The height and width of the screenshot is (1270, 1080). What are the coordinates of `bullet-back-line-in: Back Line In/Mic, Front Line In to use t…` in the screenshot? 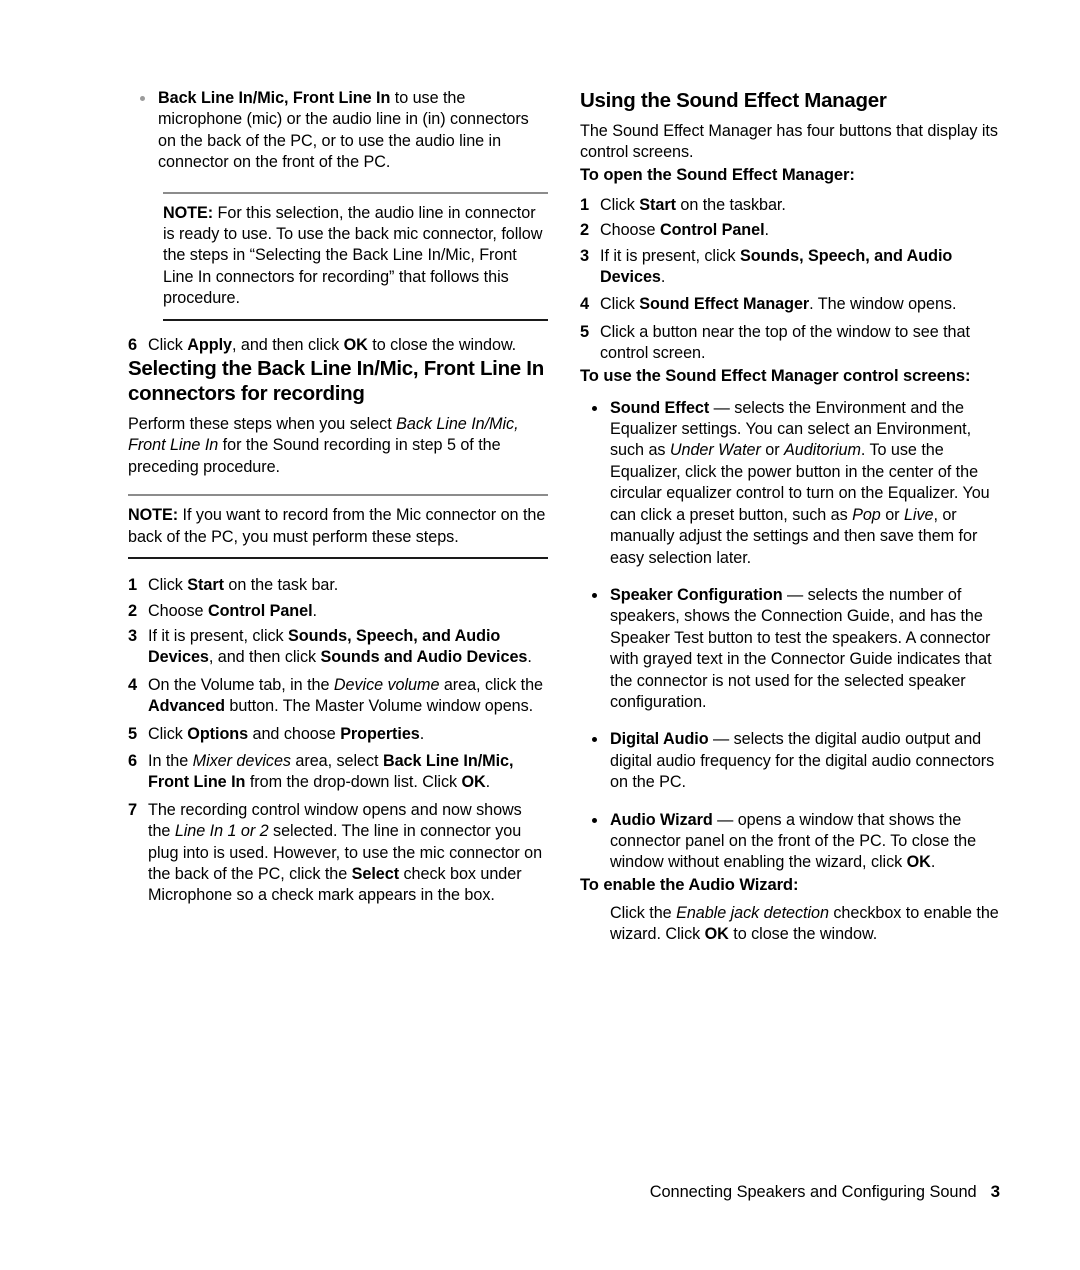 It's located at (338, 131).